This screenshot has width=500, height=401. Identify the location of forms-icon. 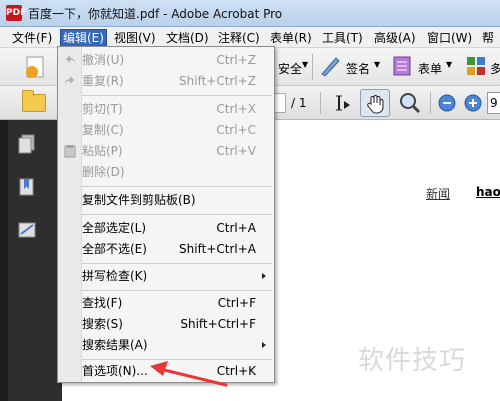
(402, 66).